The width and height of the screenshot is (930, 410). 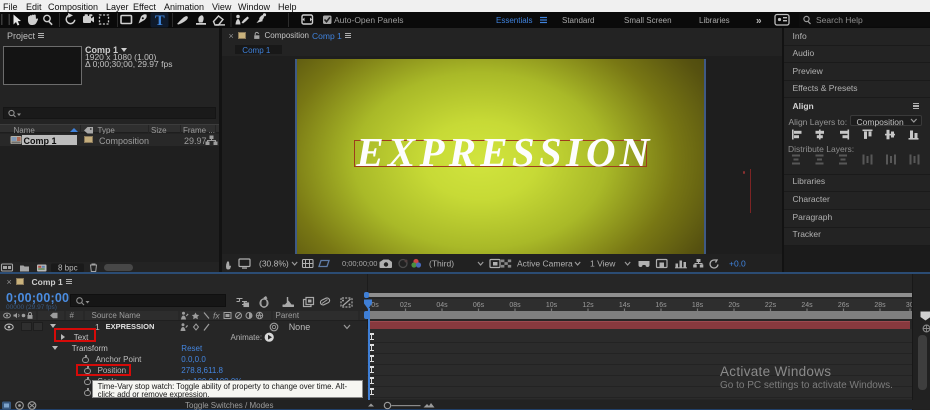 What do you see at coordinates (603, 264) in the screenshot?
I see `svg-text: 1 View` at bounding box center [603, 264].